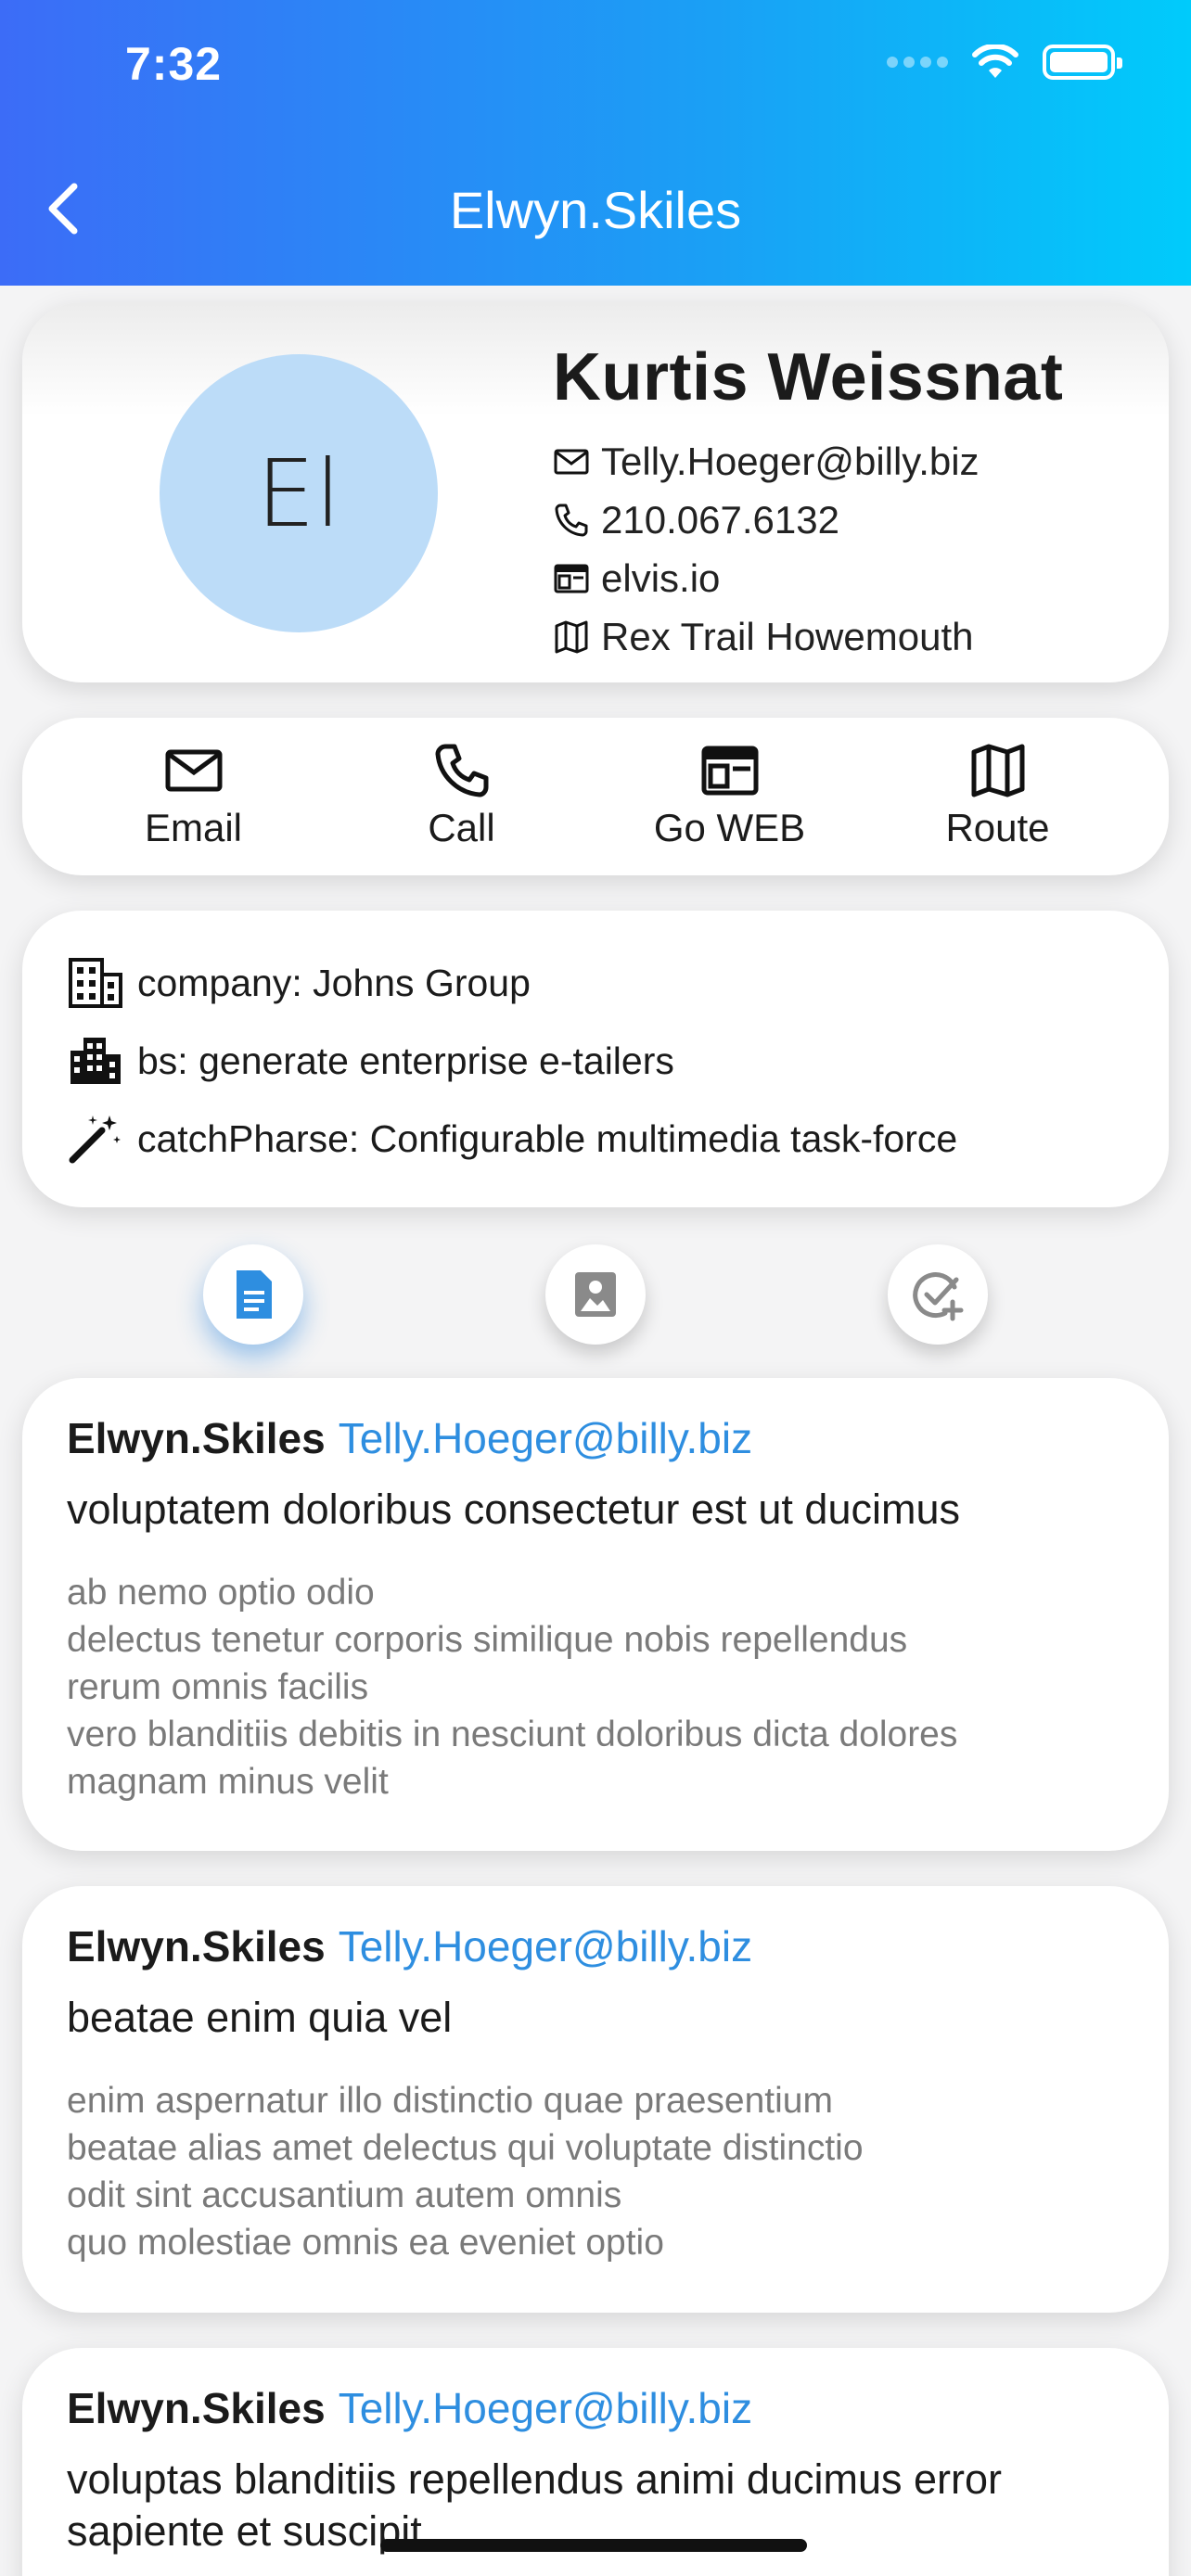 The height and width of the screenshot is (2576, 1191). I want to click on route-button-label: Route, so click(997, 827).